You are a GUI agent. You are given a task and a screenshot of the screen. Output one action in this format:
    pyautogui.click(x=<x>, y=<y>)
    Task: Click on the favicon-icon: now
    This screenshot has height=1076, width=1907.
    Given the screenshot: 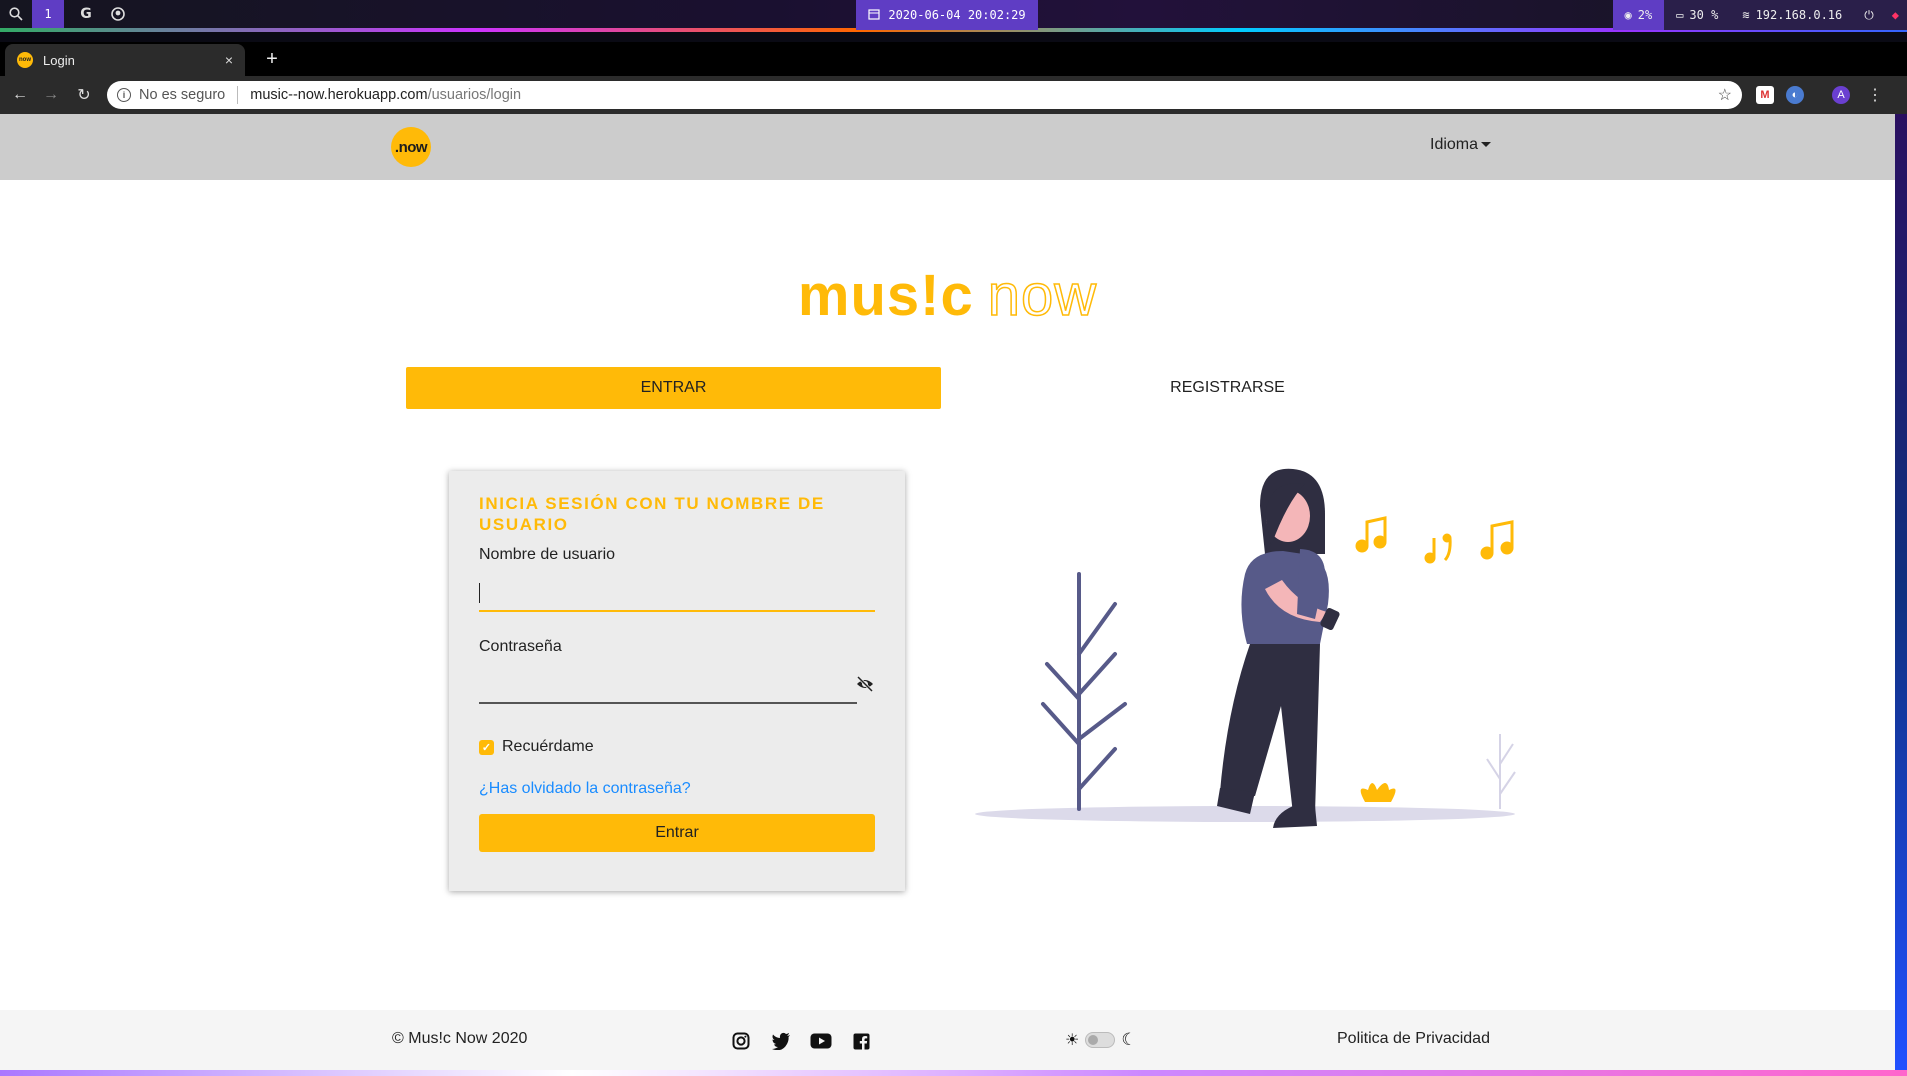 What is the action you would take?
    pyautogui.click(x=25, y=60)
    